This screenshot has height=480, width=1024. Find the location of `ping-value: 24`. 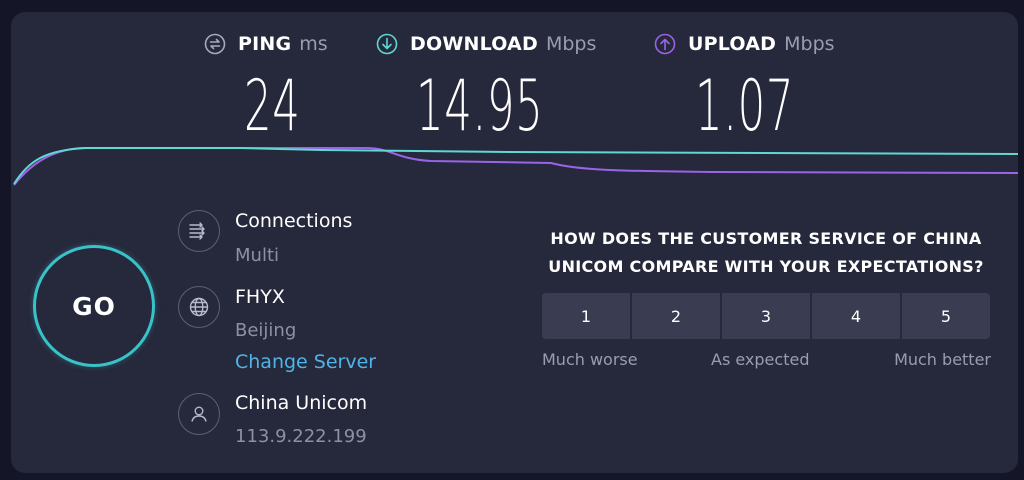

ping-value: 24 is located at coordinates (272, 106).